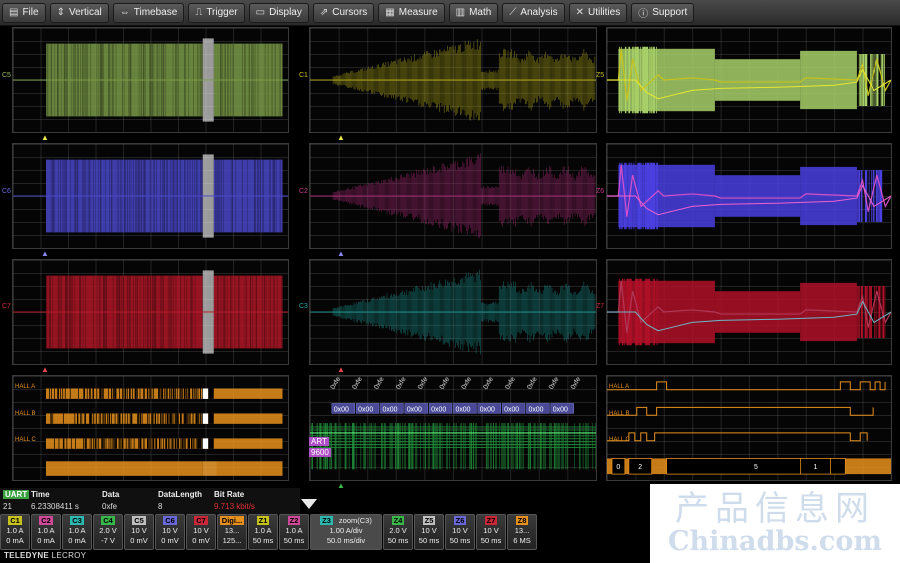  What do you see at coordinates (341, 138) in the screenshot?
I see `trigger-marker-4: ▲` at bounding box center [341, 138].